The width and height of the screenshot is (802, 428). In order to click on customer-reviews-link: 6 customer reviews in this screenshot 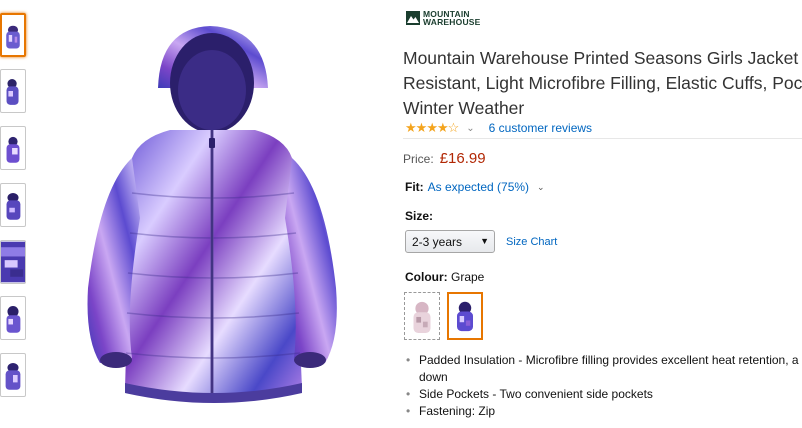, I will do `click(540, 128)`.